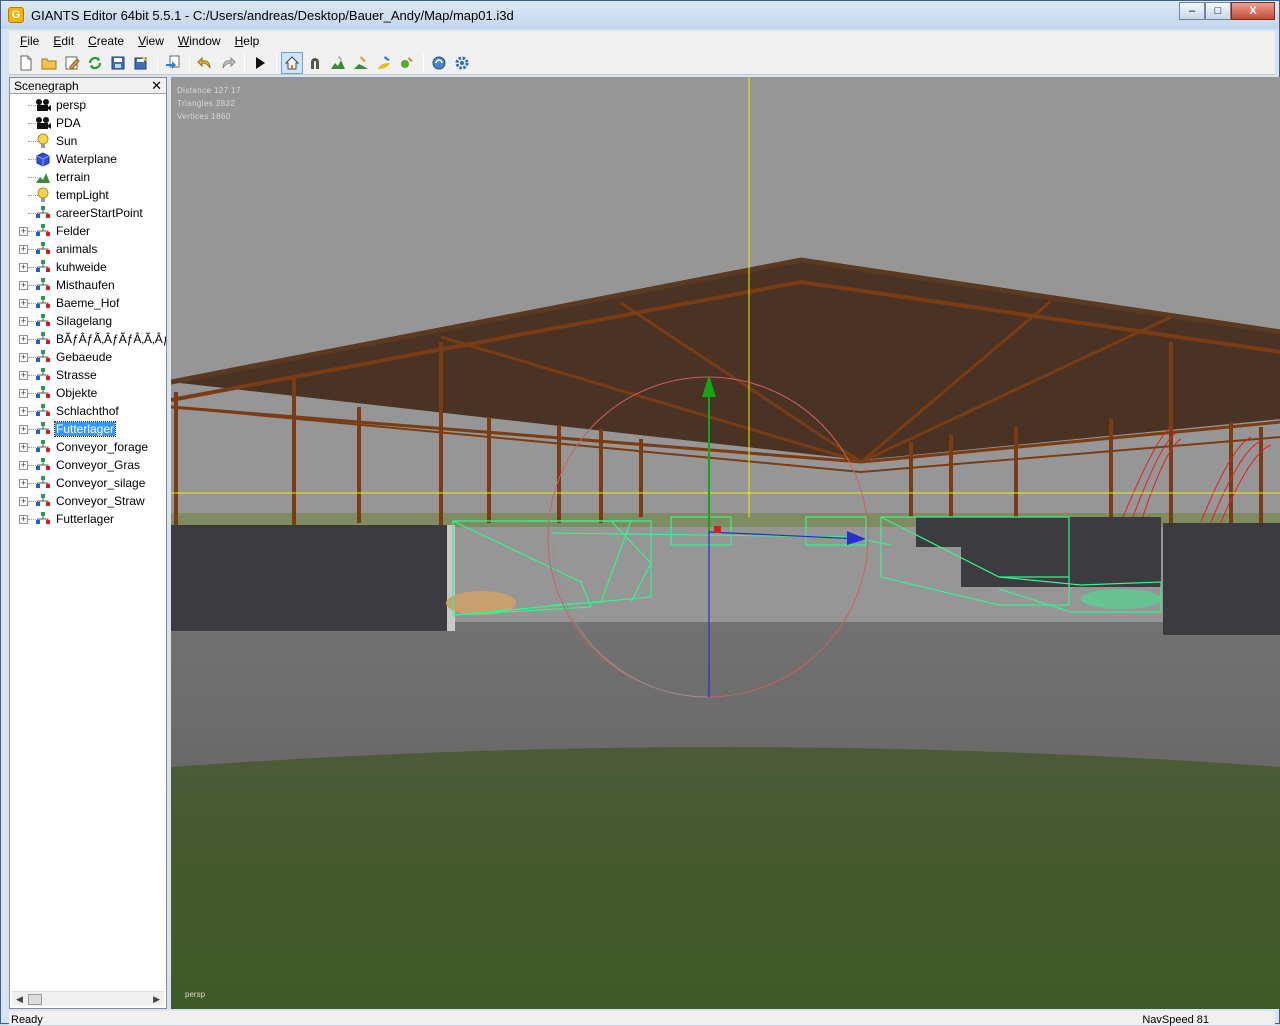  I want to click on tree-item-label: Sun, so click(66, 141).